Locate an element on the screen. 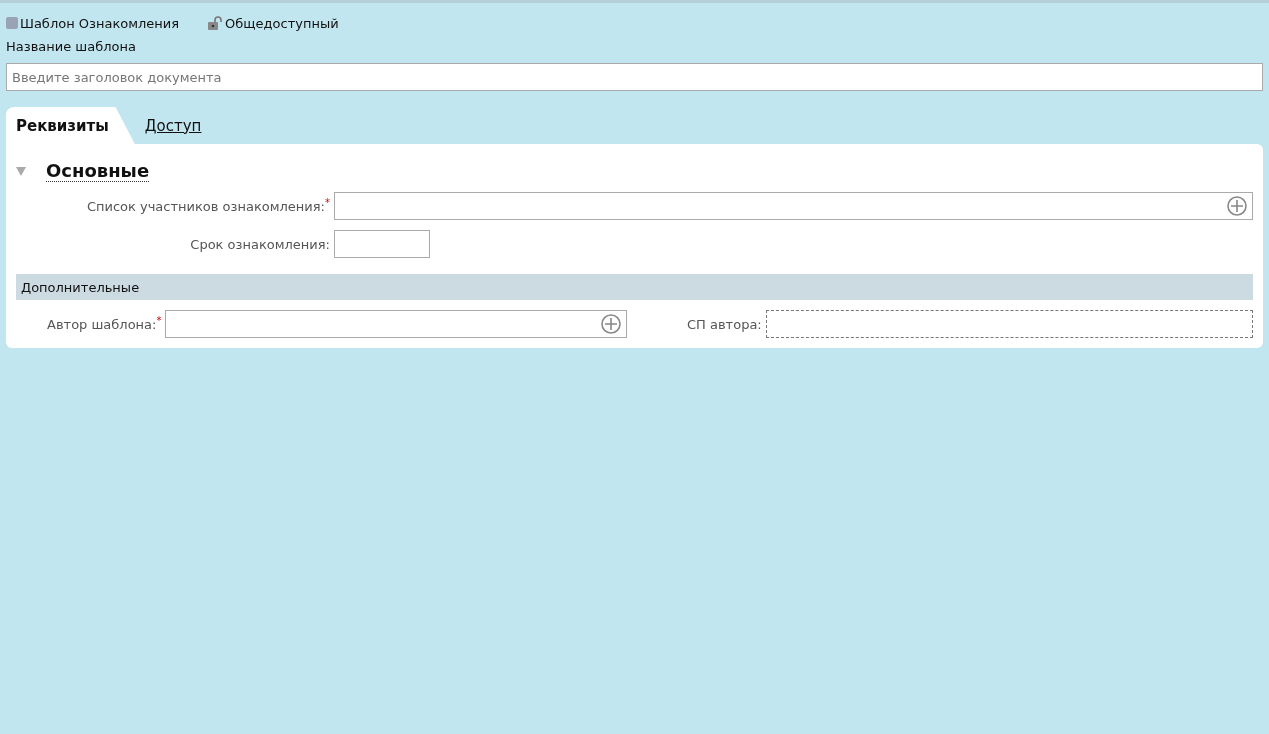 This screenshot has height=734, width=1269. field-label: СП автора: is located at coordinates (725, 324).